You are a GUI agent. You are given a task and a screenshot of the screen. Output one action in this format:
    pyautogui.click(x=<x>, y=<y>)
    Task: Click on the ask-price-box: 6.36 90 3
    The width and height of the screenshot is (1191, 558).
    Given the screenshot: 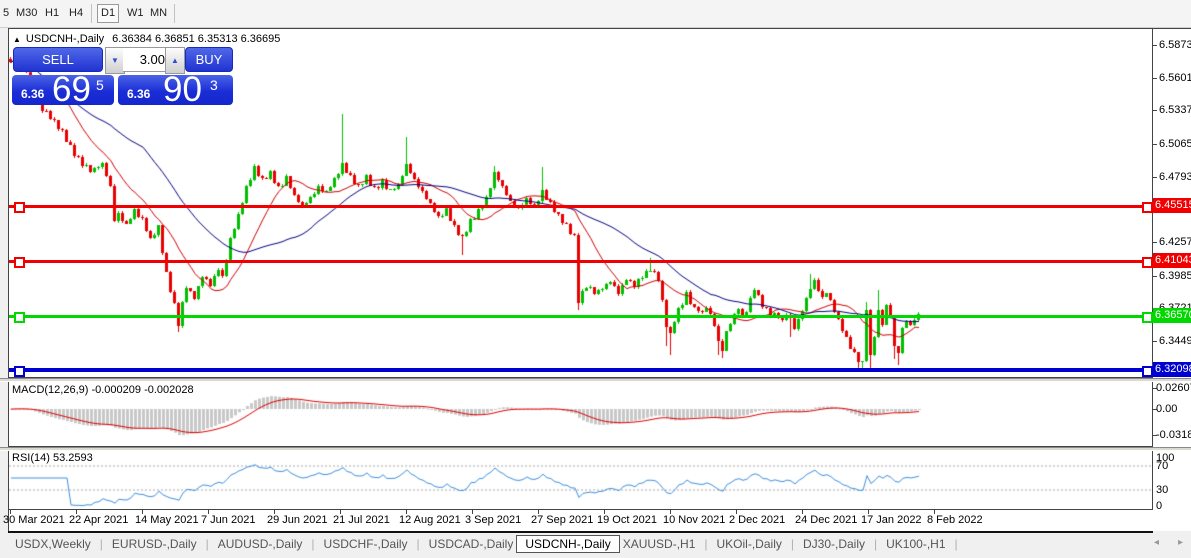 What is the action you would take?
    pyautogui.click(x=175, y=89)
    